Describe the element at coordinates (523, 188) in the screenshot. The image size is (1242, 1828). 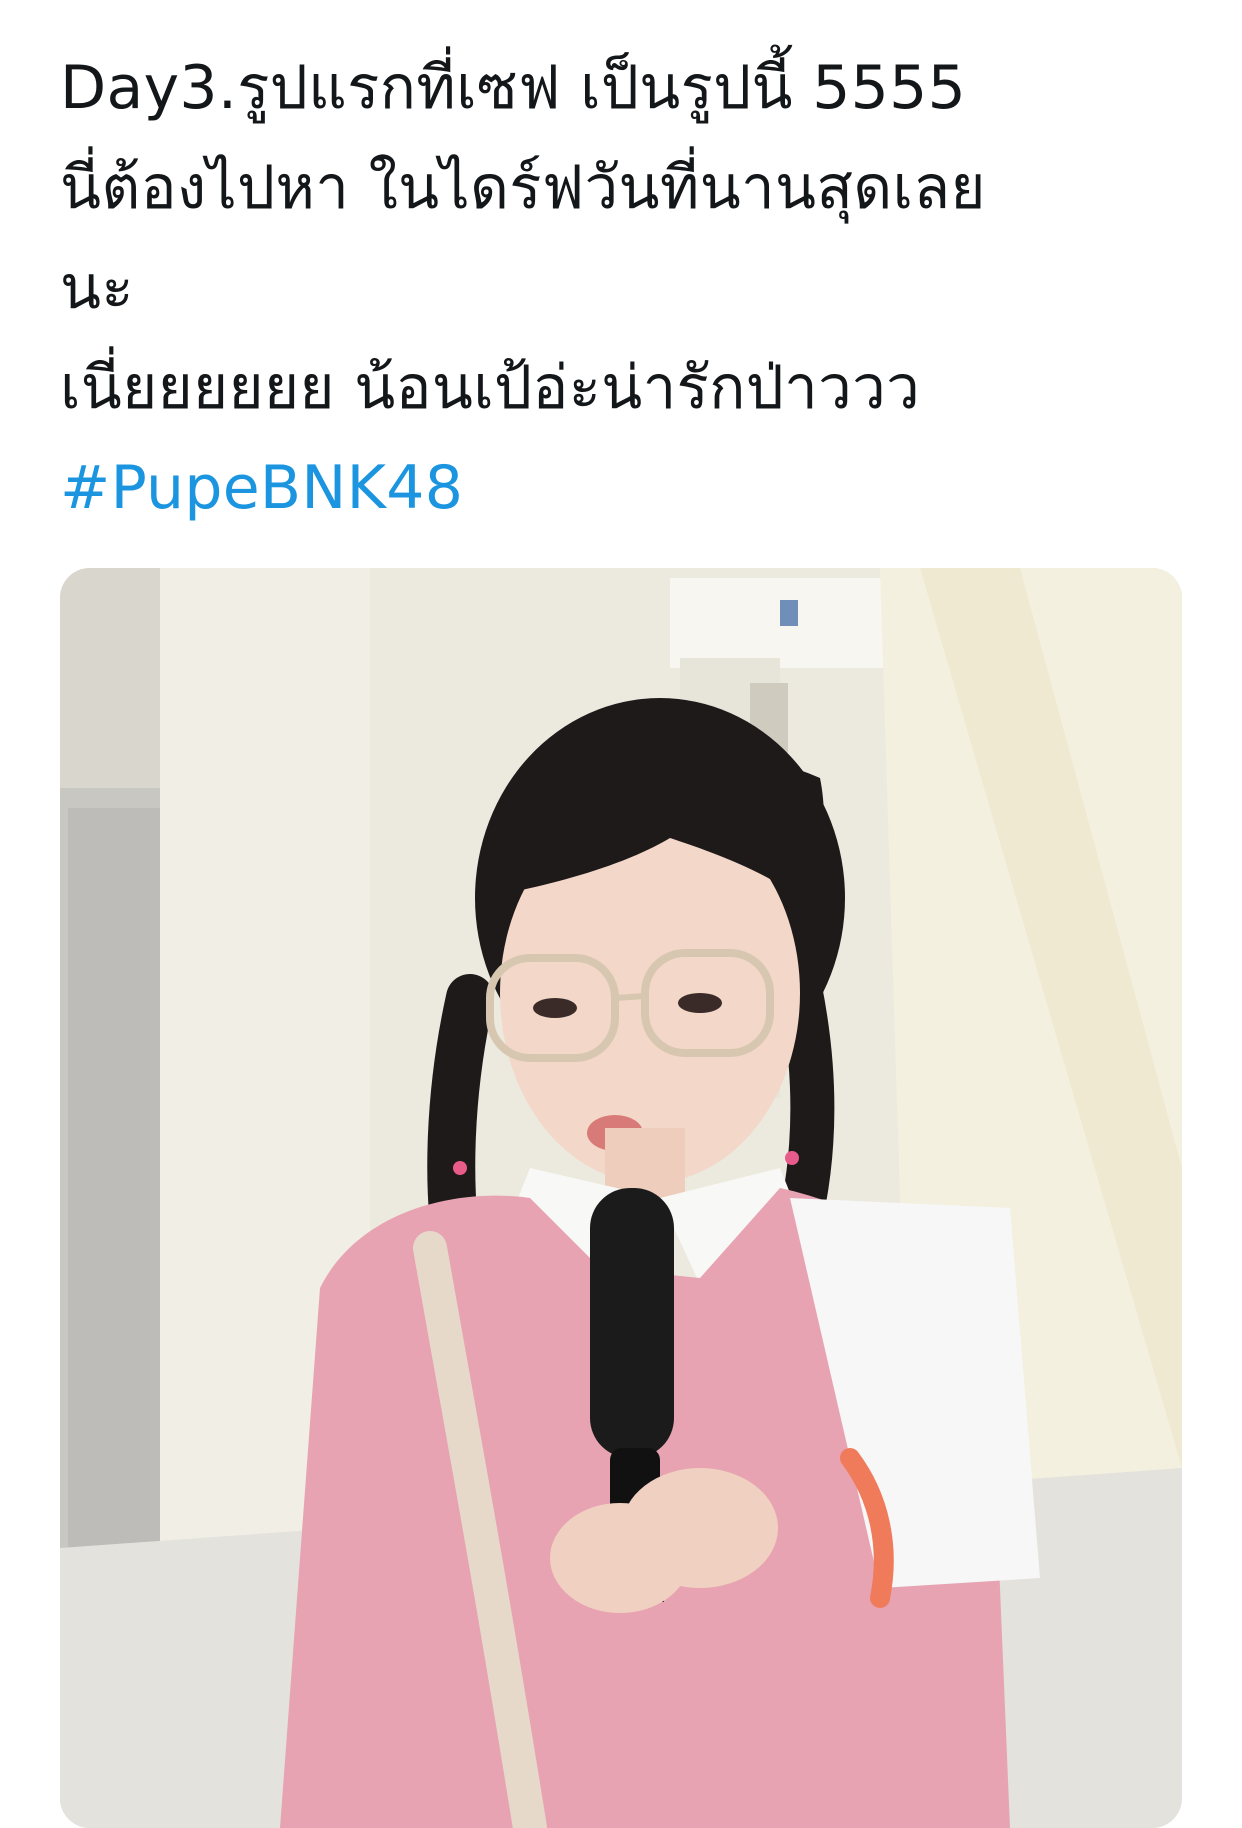
I see `tweet-text-line: นี่ต้องไปหา ในไดร์ฟวันที่นานสุดเลย` at that location.